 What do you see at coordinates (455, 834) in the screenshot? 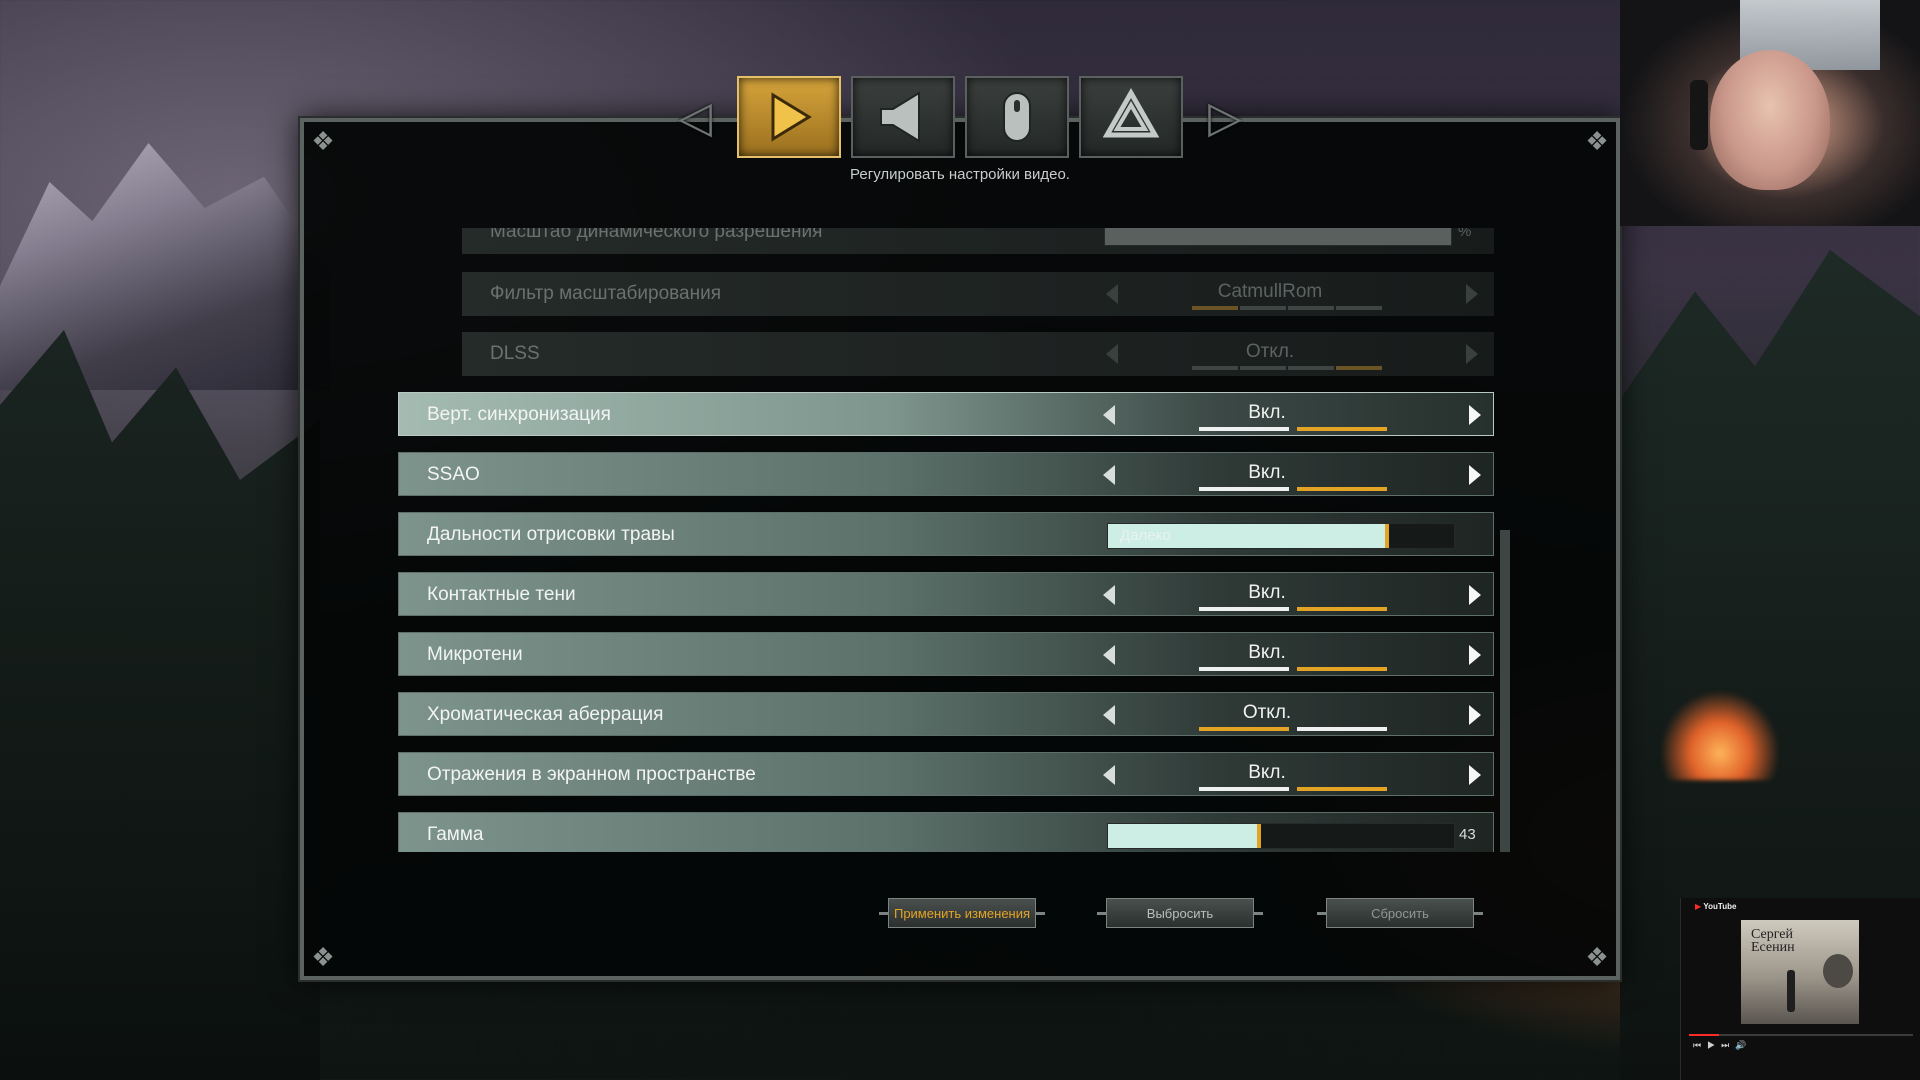
I see `setting-label: Гамма` at bounding box center [455, 834].